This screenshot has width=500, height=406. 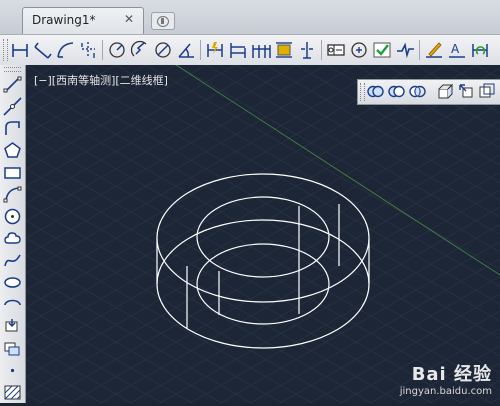 I want to click on dimension-update-icon, so click(x=480, y=50).